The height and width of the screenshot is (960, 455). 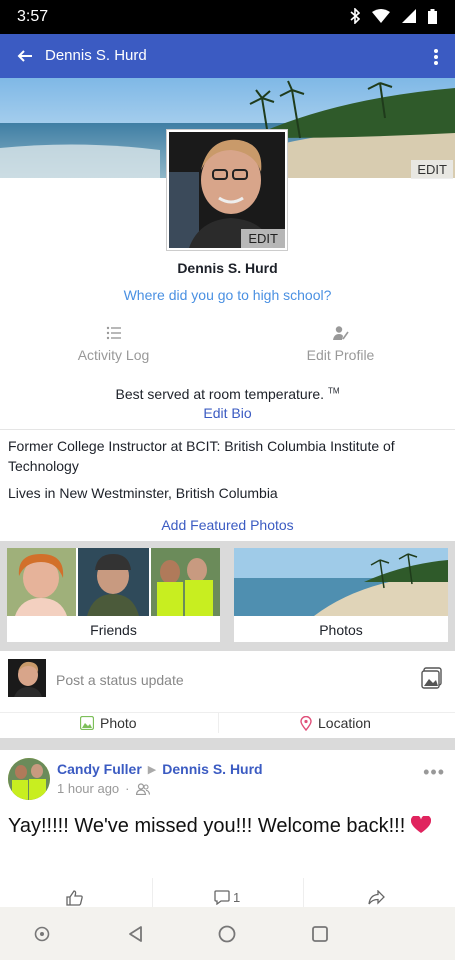 I want to click on post-target-name: Dennis S. Hurd, so click(x=212, y=769).